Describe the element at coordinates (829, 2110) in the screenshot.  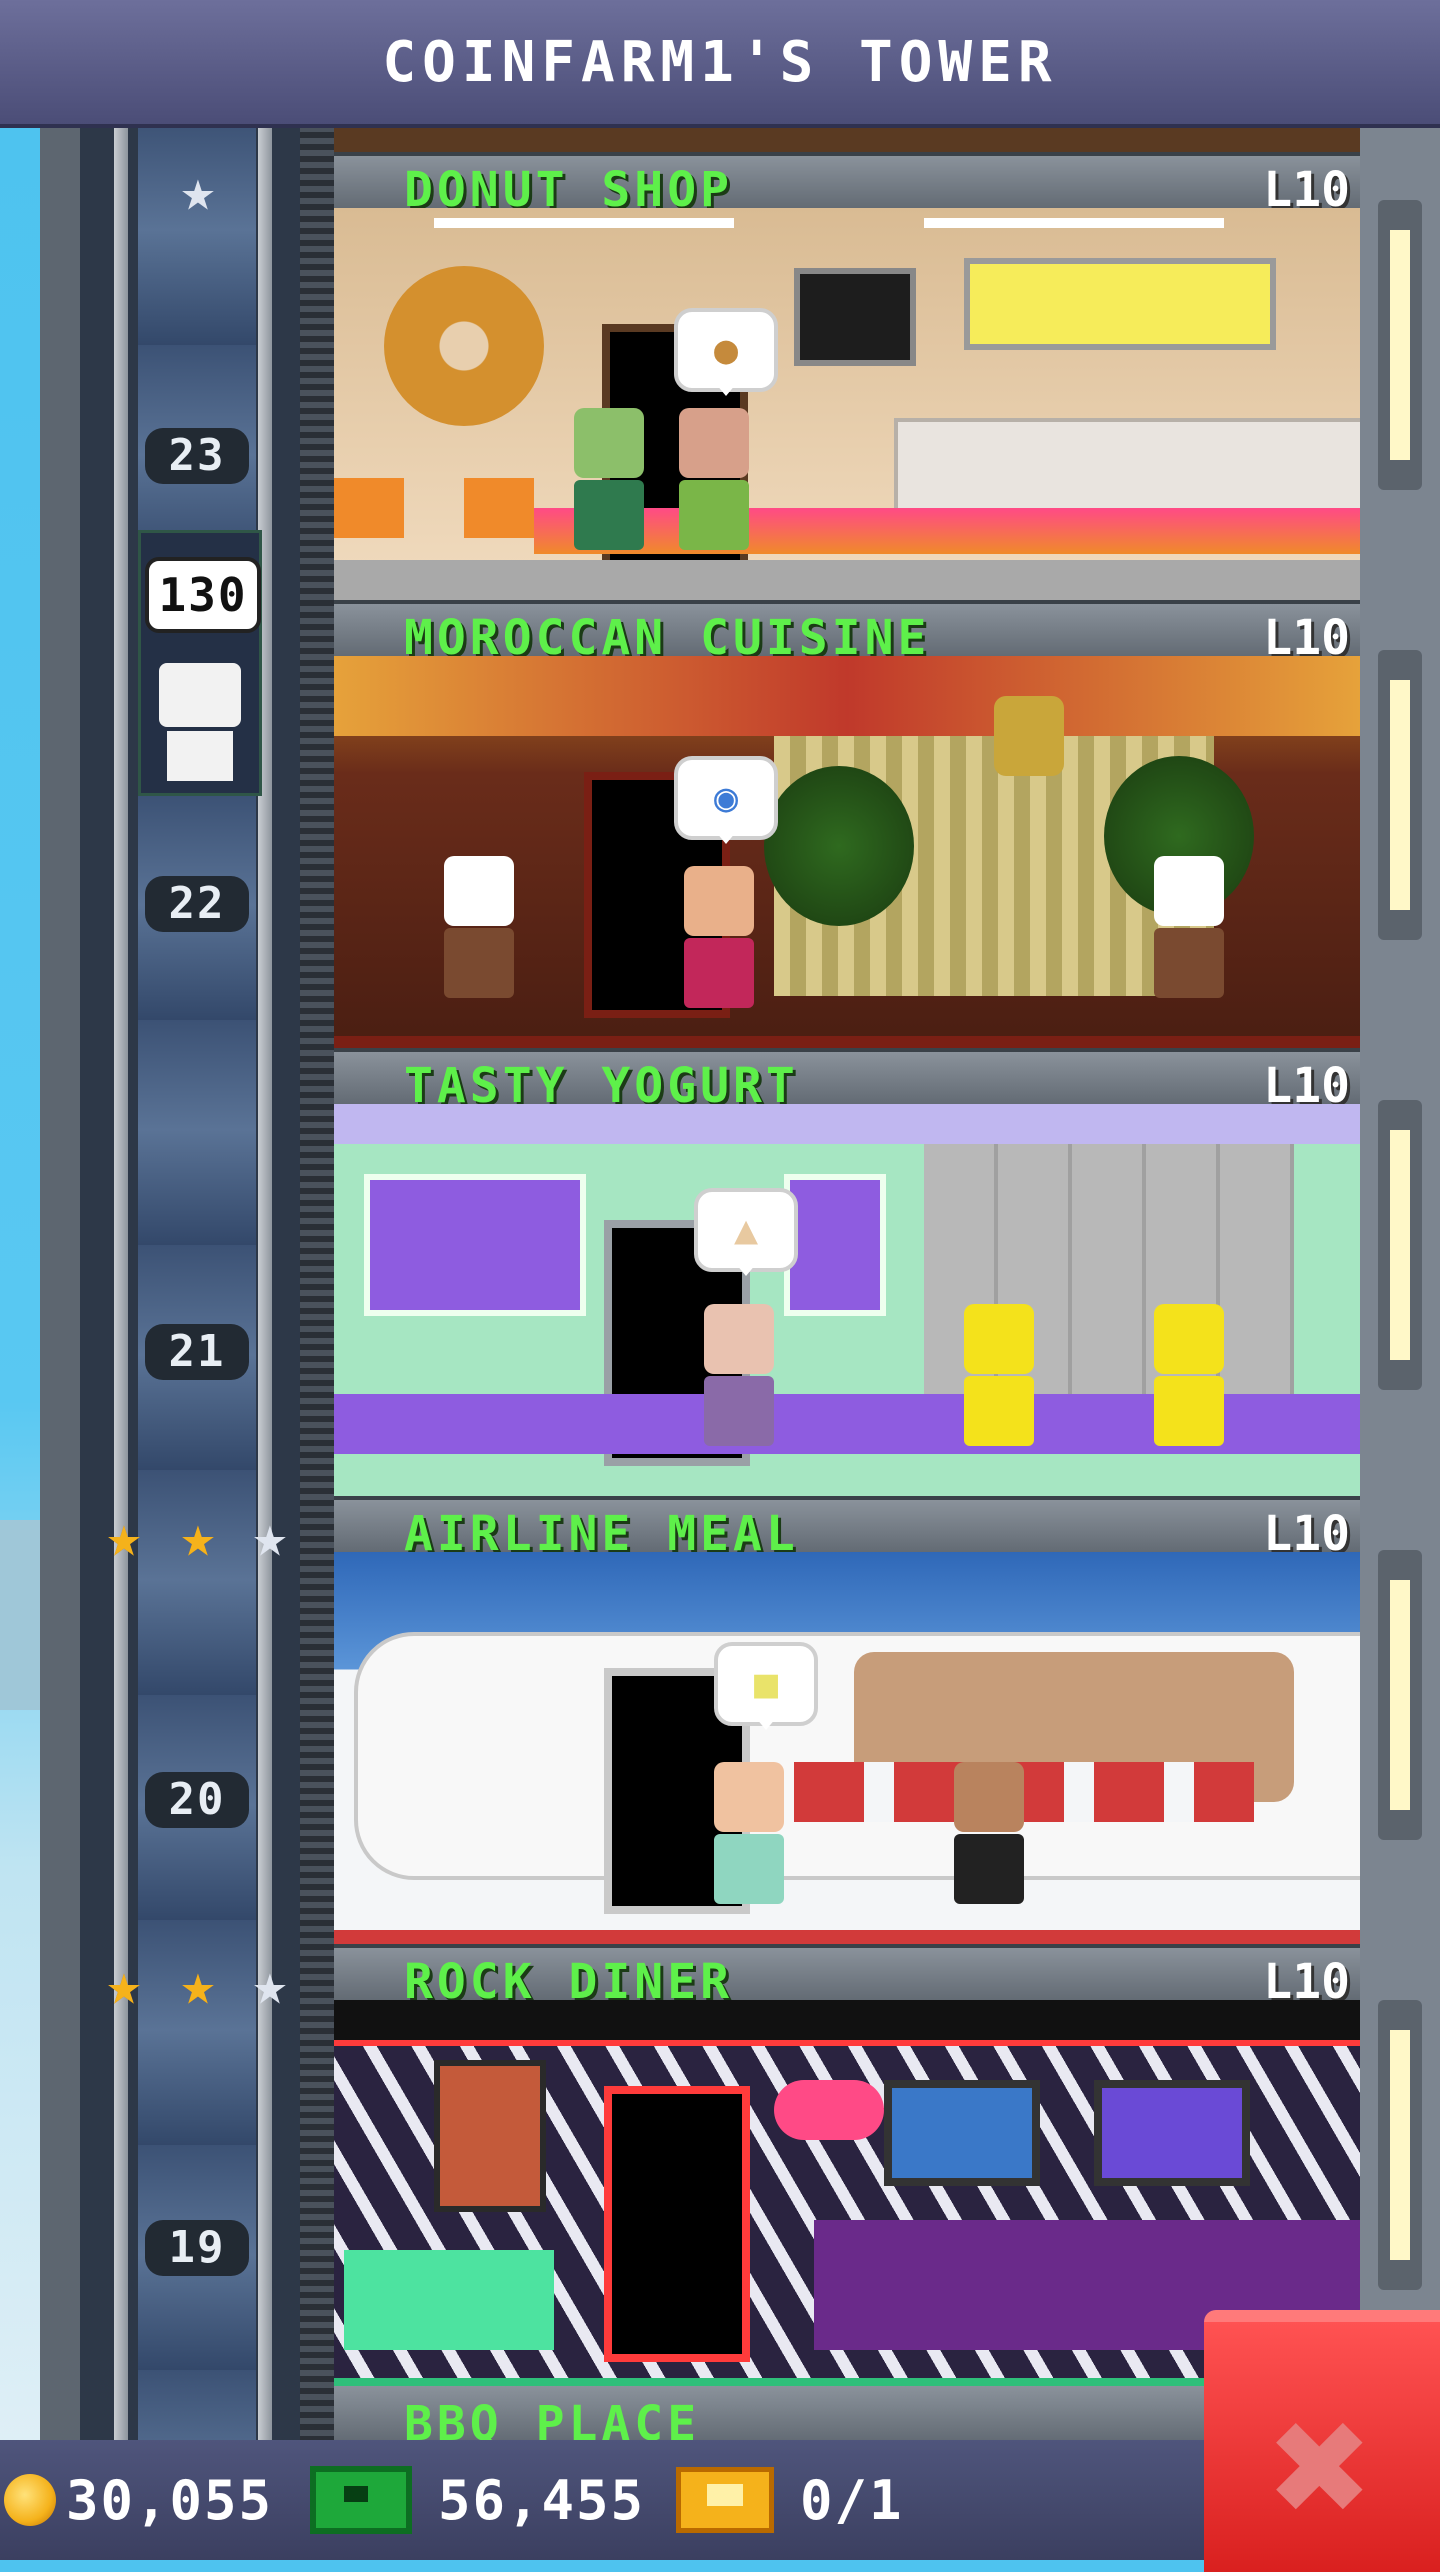
I see `guitar-icon` at that location.